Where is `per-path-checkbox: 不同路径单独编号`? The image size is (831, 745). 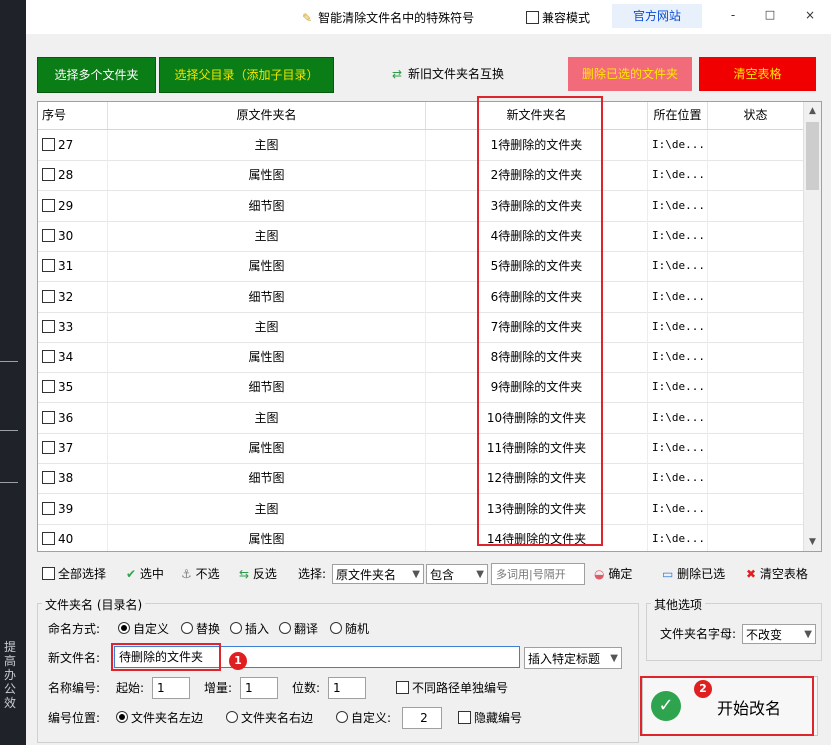 per-path-checkbox: 不同路径单独编号 is located at coordinates (452, 688).